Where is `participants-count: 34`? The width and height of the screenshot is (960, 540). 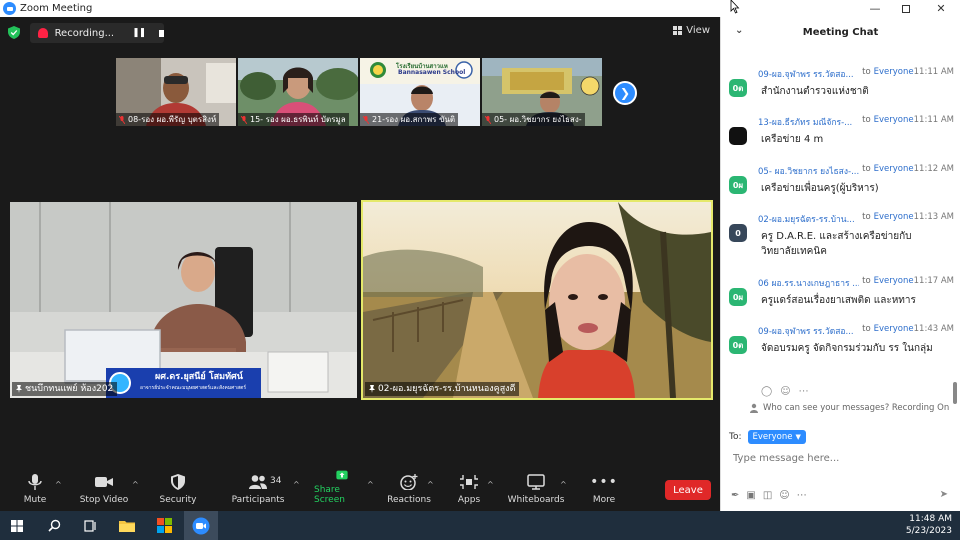
participants-count: 34 is located at coordinates (276, 481).